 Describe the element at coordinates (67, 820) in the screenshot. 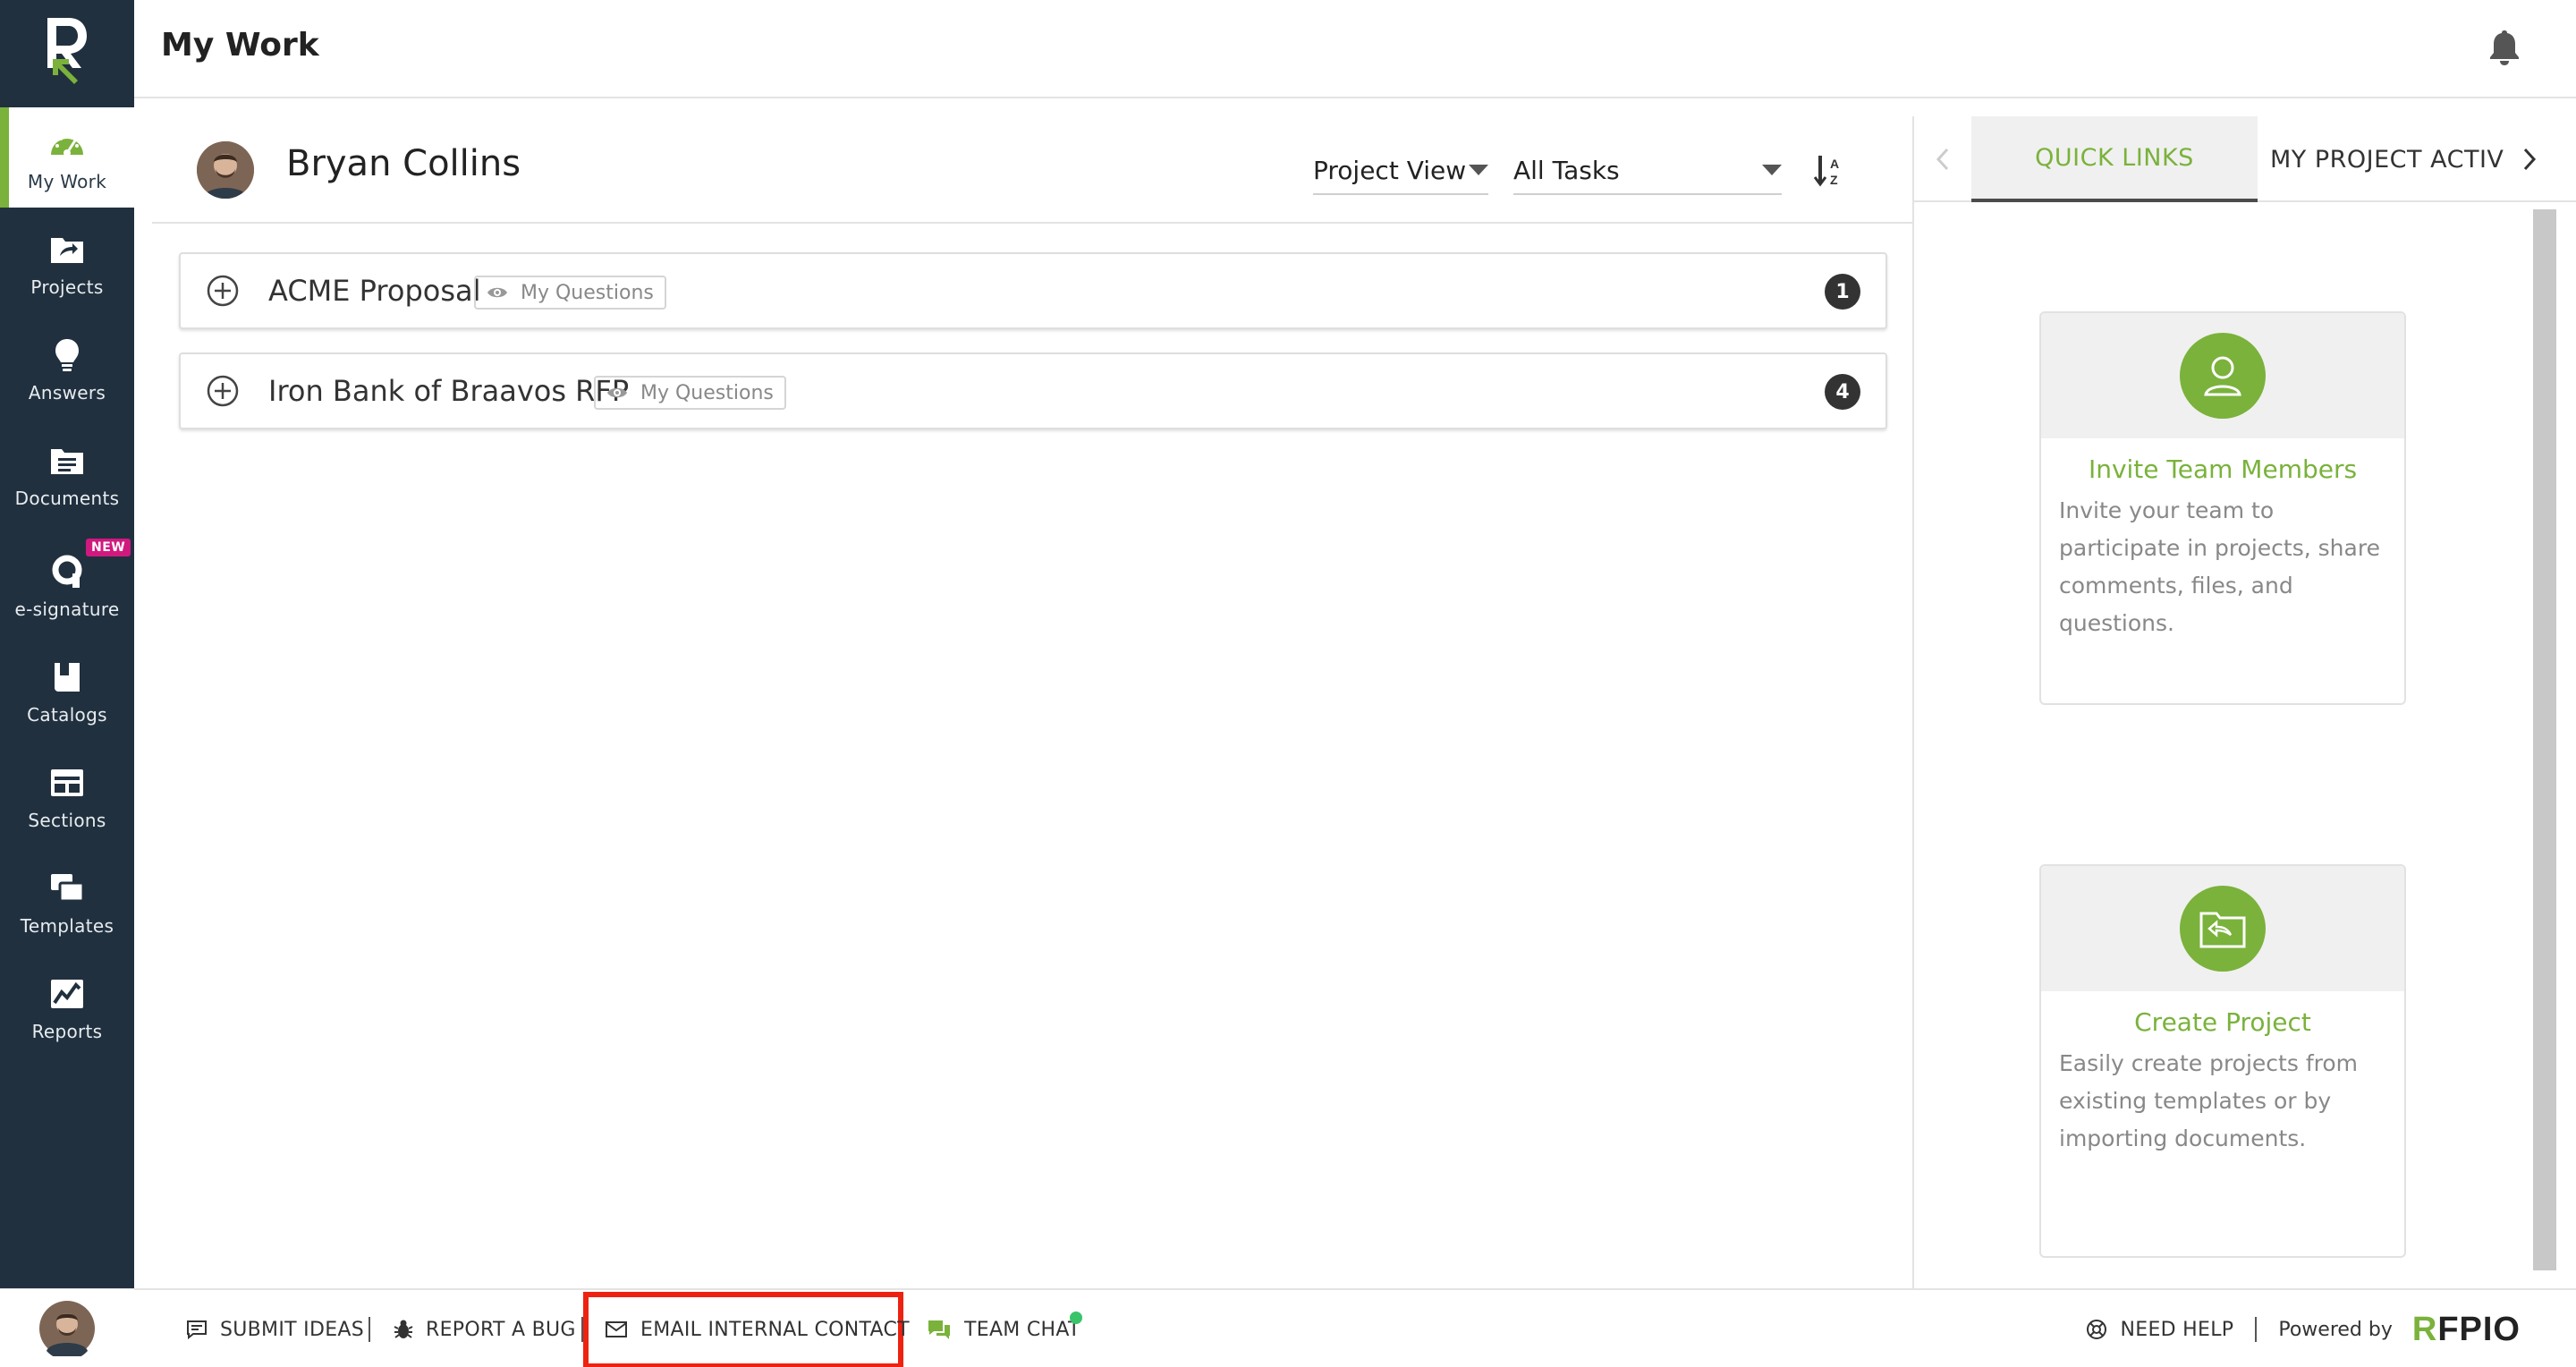

I see `sidebar-item-label: Sections` at that location.